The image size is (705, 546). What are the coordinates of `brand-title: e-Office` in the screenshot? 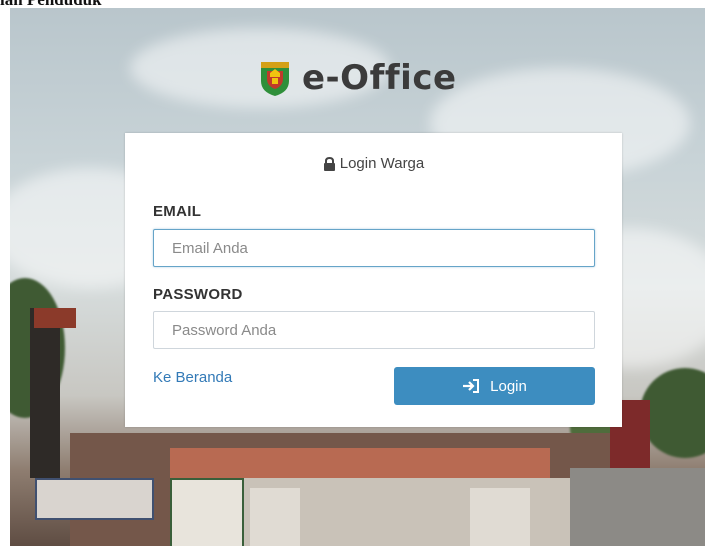 It's located at (379, 78).